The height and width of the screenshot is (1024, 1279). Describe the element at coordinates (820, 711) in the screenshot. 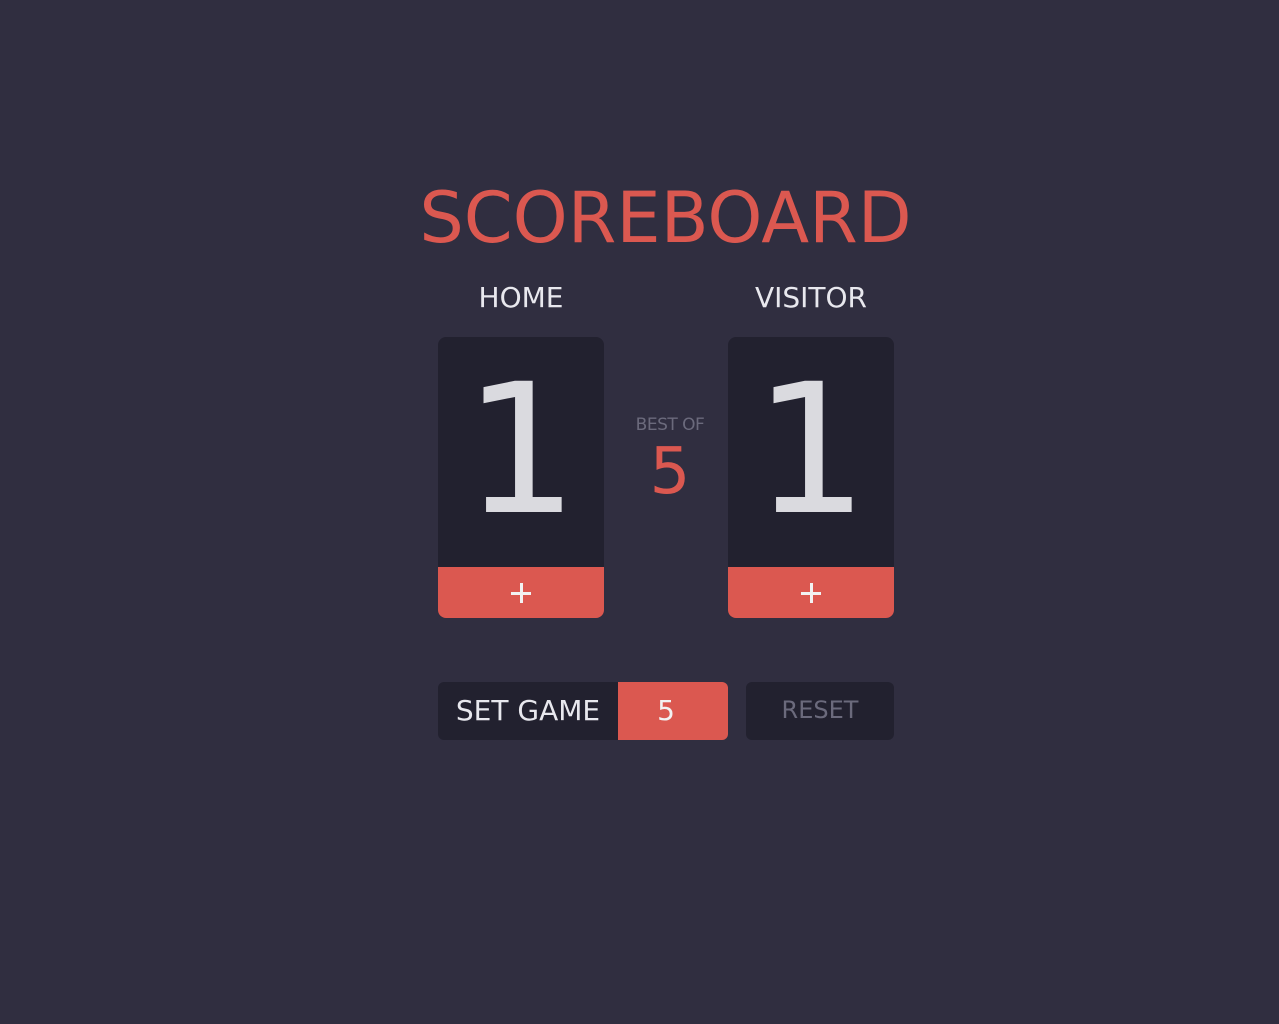

I see `reset-button: RESET` at that location.